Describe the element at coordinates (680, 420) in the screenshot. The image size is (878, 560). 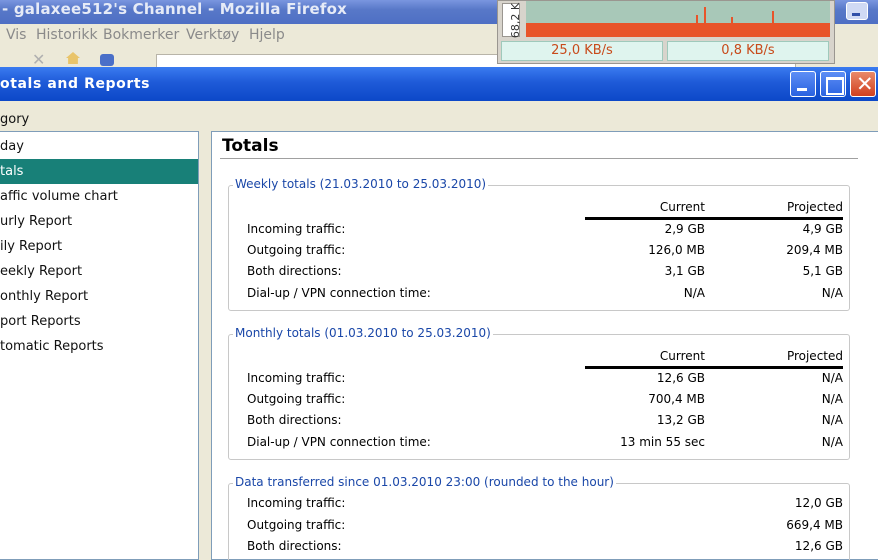
I see `current-value: 13,2 GB` at that location.